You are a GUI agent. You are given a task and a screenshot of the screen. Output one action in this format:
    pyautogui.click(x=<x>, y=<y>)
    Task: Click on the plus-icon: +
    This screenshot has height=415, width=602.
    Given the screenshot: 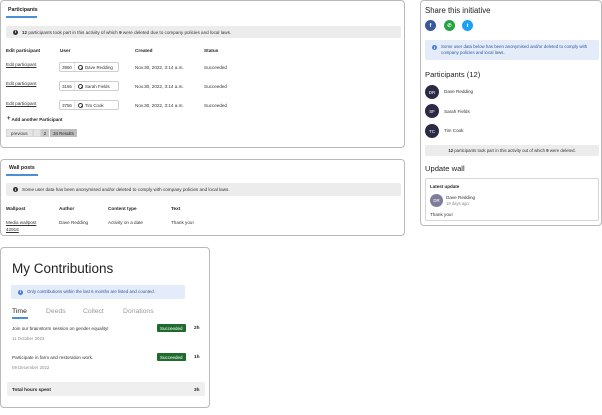 What is the action you would take?
    pyautogui.click(x=9, y=119)
    